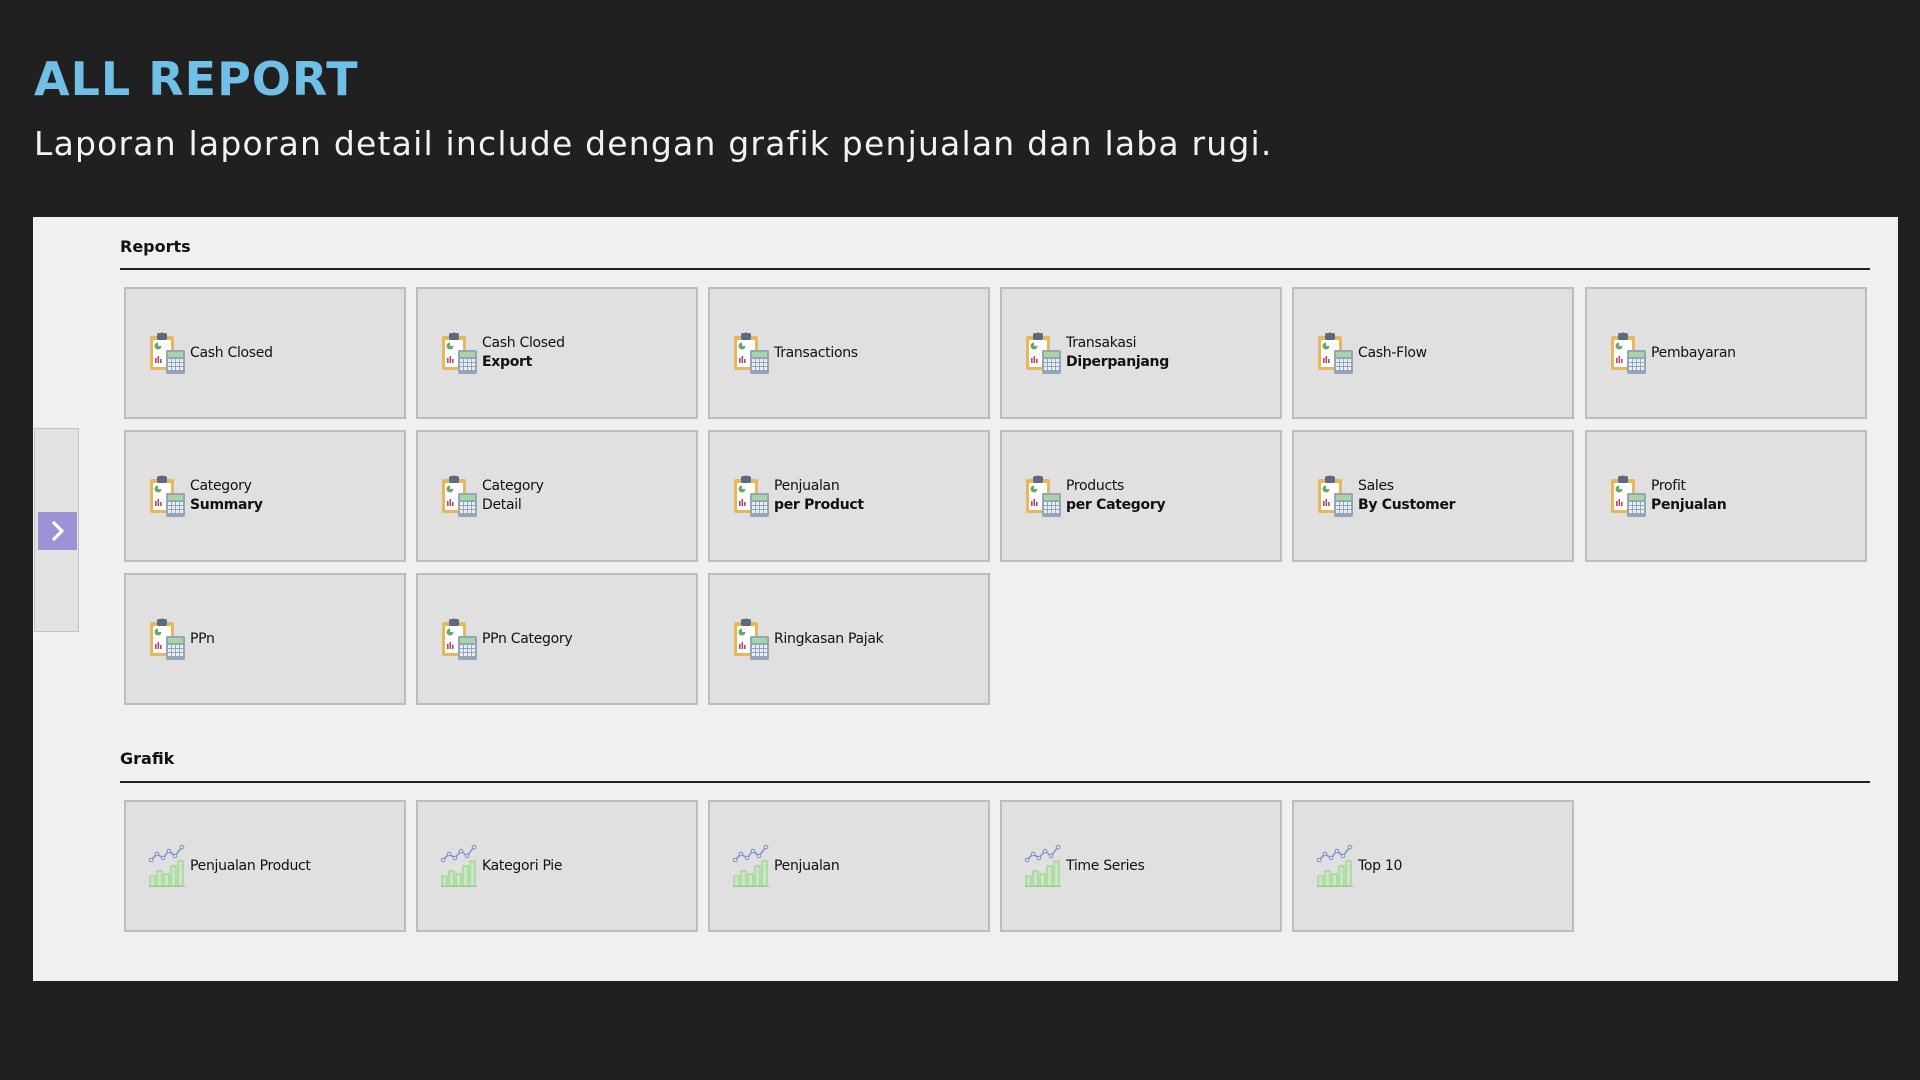 The height and width of the screenshot is (1080, 1920). Describe the element at coordinates (513, 496) in the screenshot. I see `report-tile-label: Category Detail` at that location.